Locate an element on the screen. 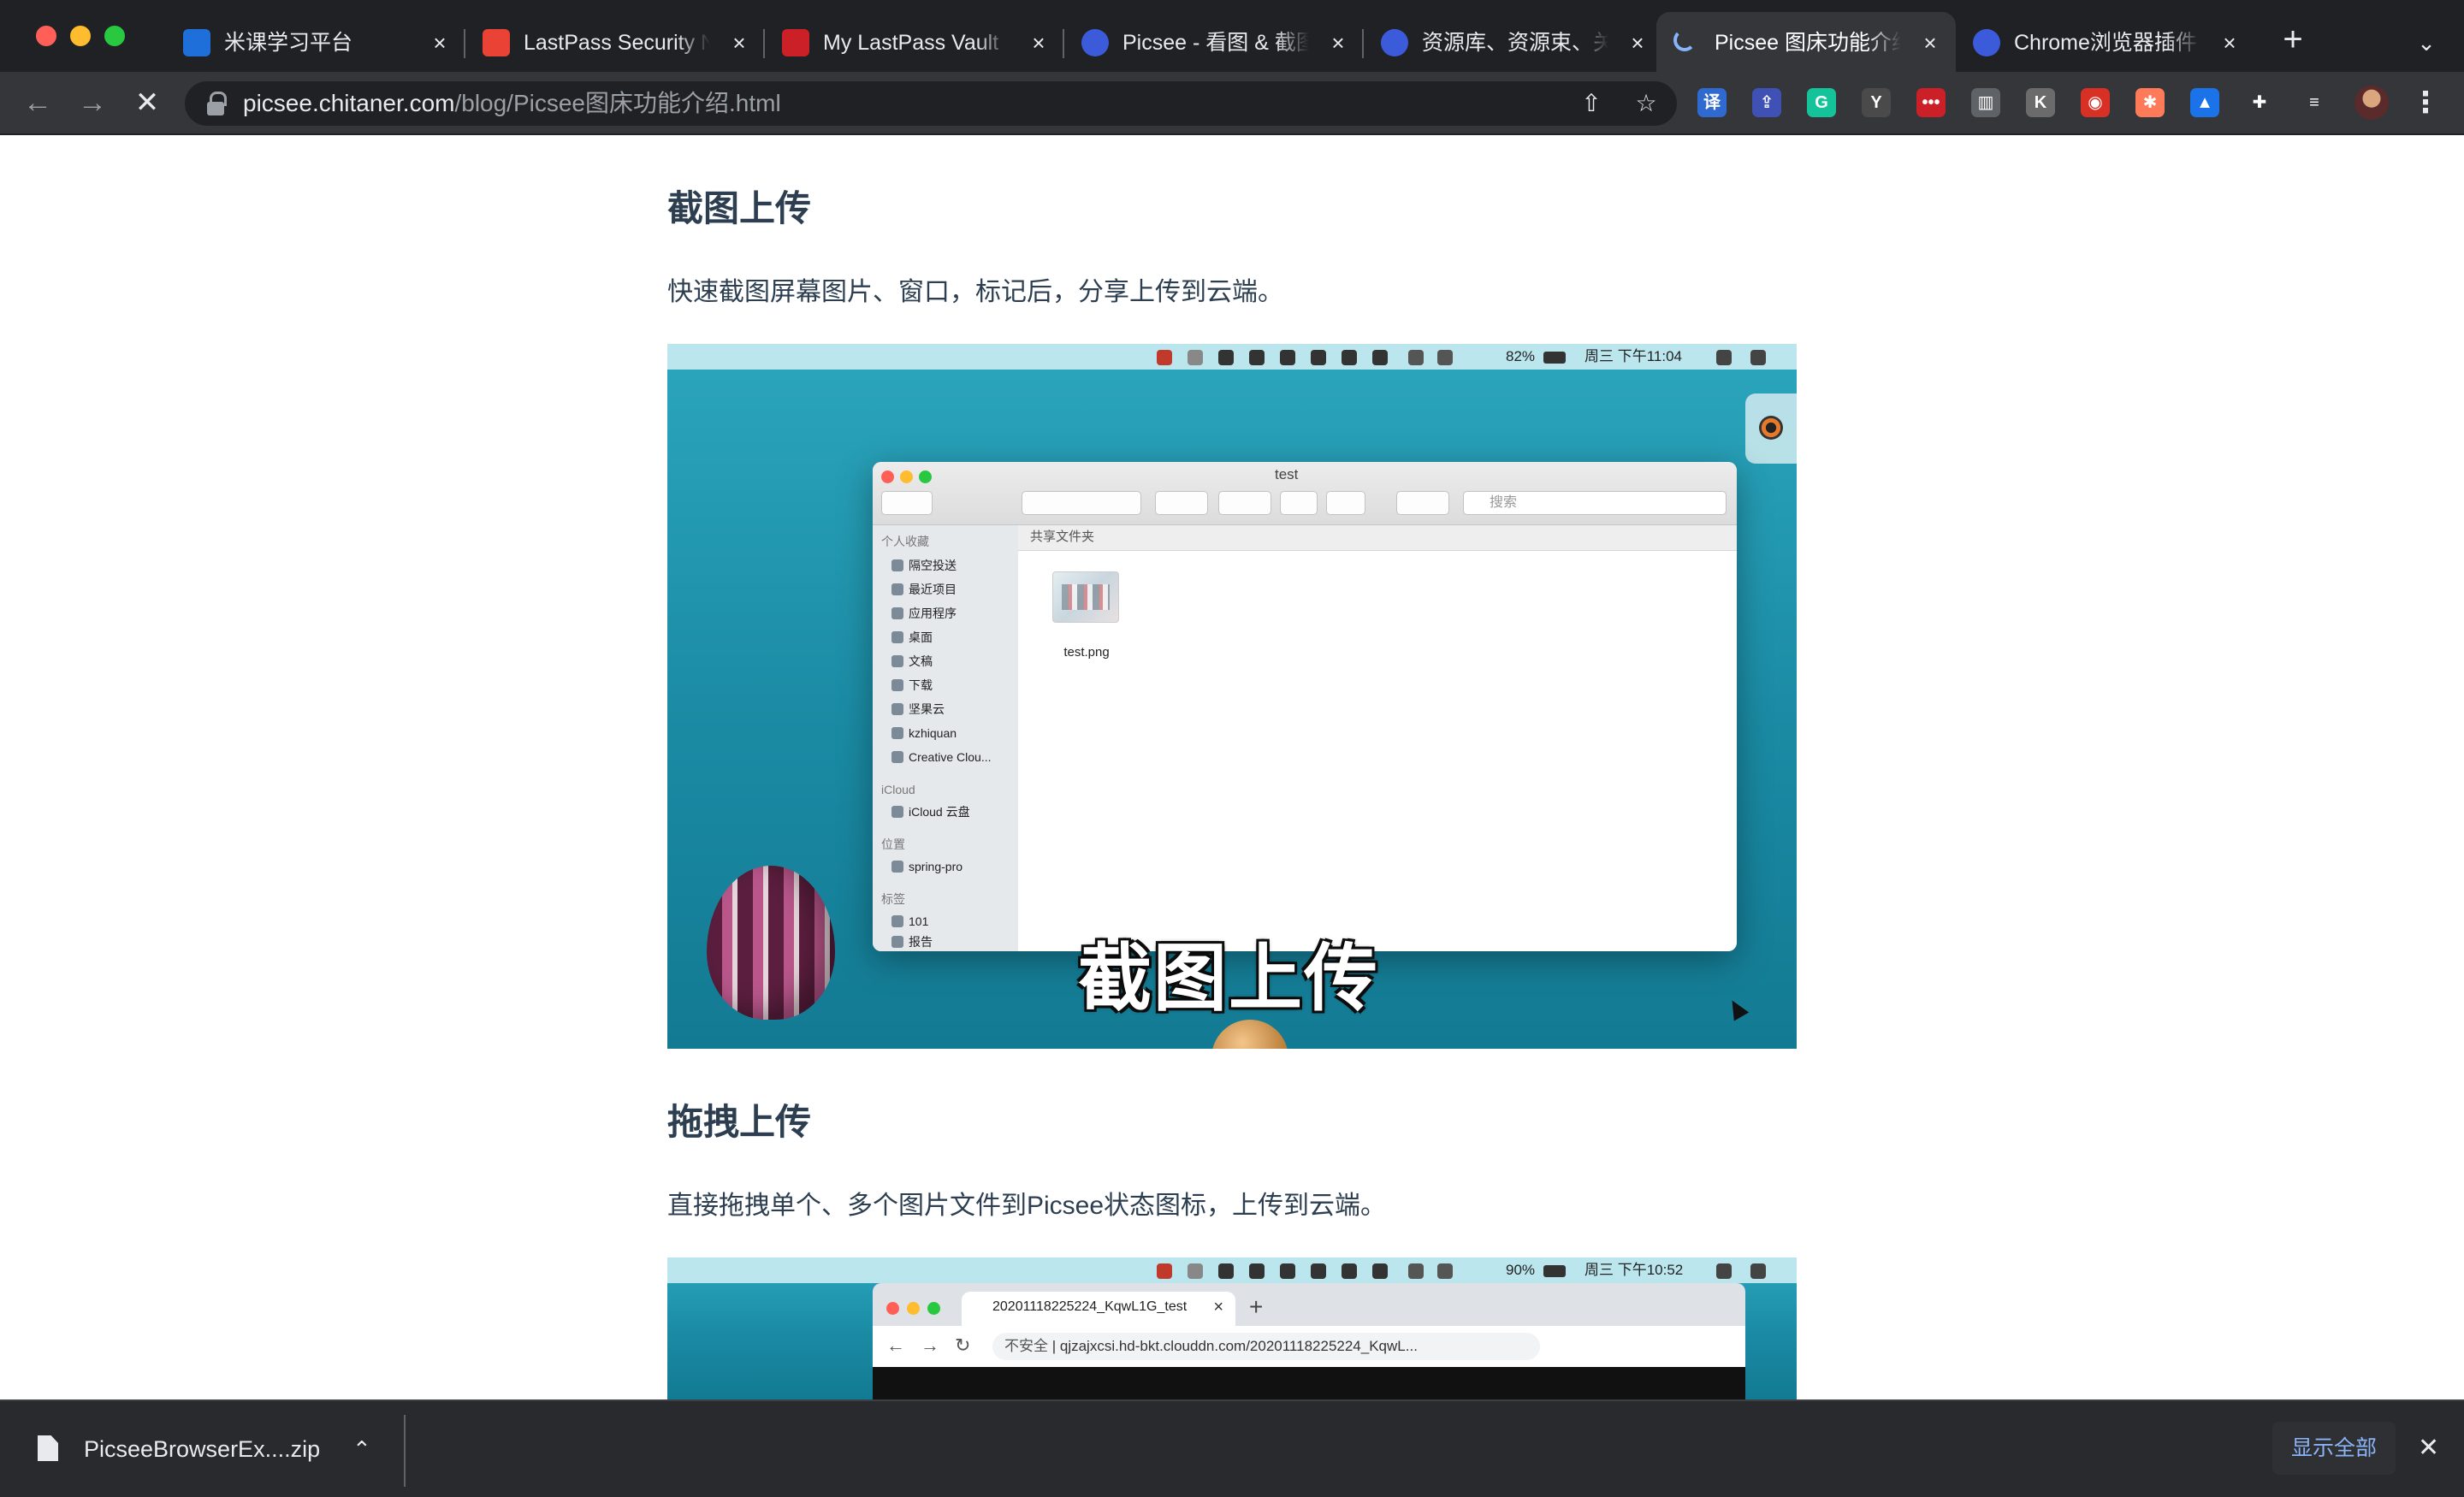 This screenshot has width=2464, height=1497. hubspot-ext-icon: ✱ is located at coordinates (2150, 102).